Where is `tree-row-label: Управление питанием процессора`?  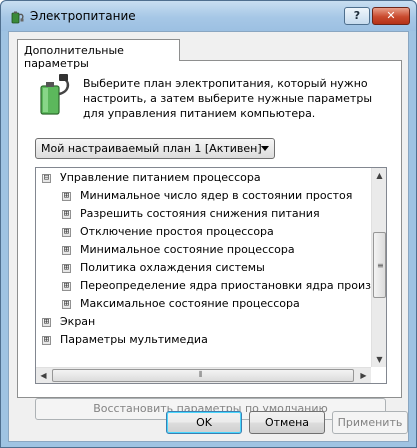
tree-row-label: Управление питанием процессора is located at coordinates (160, 177).